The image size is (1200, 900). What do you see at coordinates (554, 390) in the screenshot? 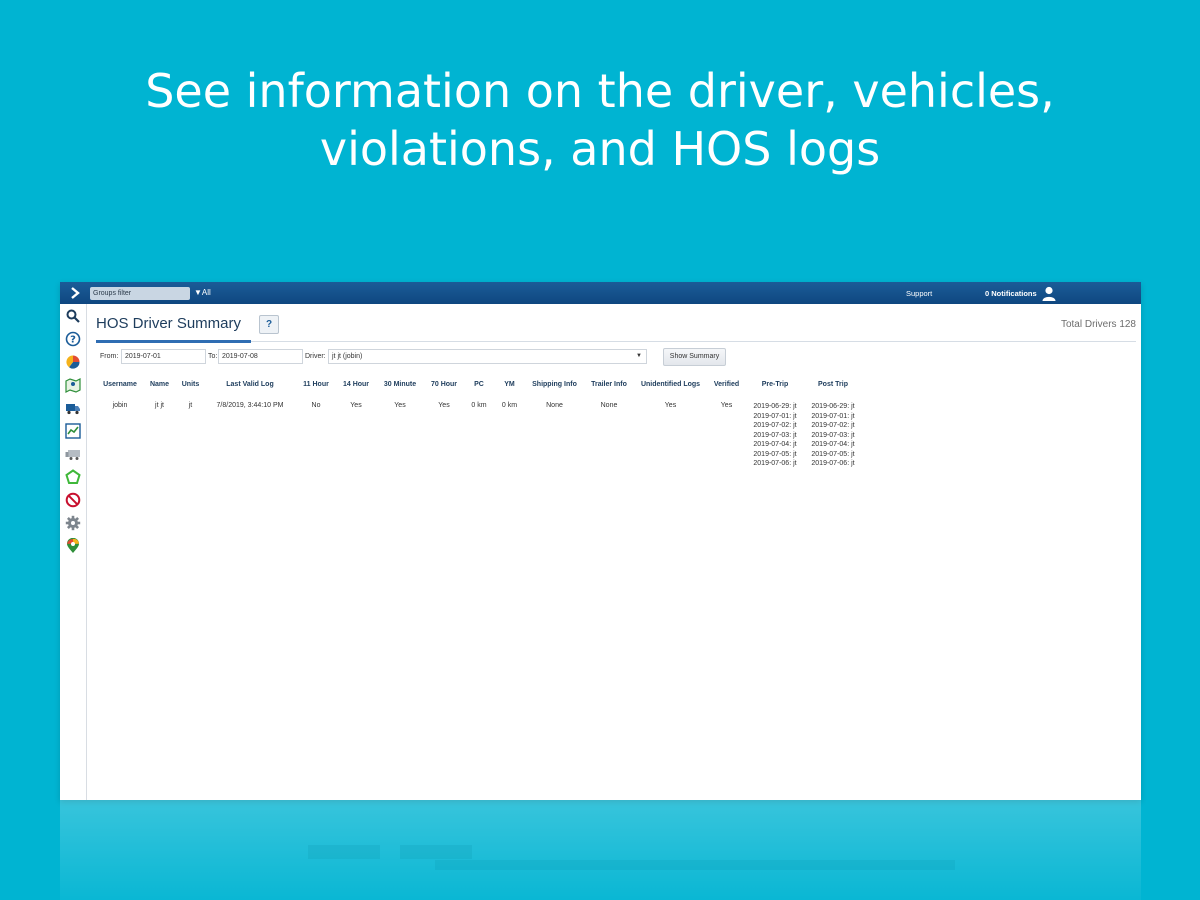
I see `column-header-shipping-info: Shipping Info` at bounding box center [554, 390].